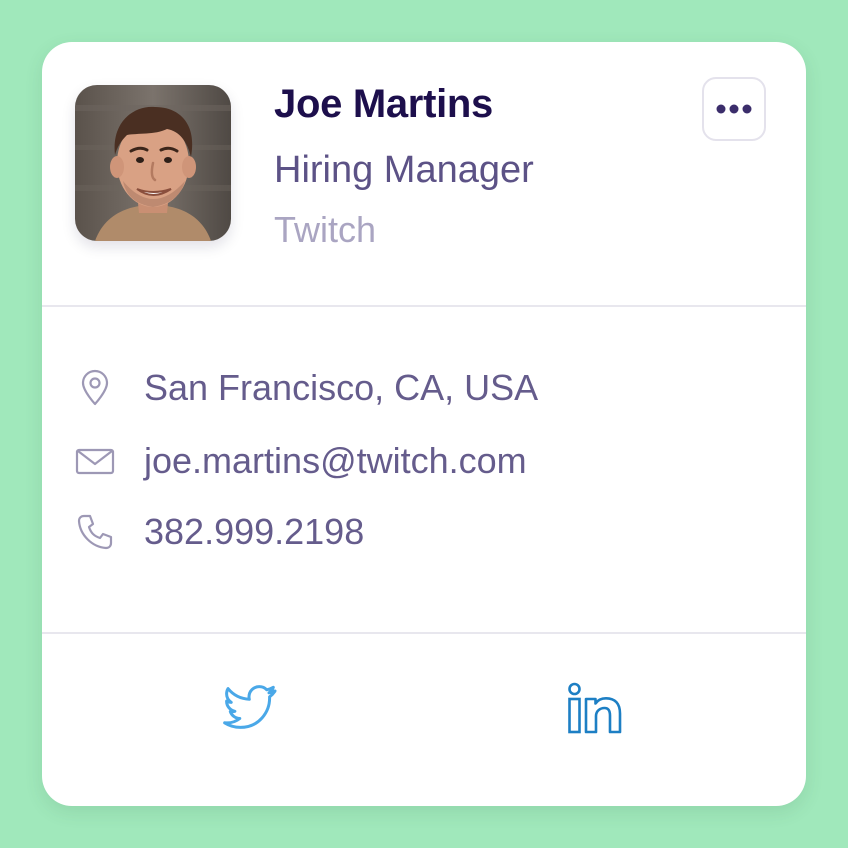  I want to click on profile-title: Hiring Manager, so click(404, 170).